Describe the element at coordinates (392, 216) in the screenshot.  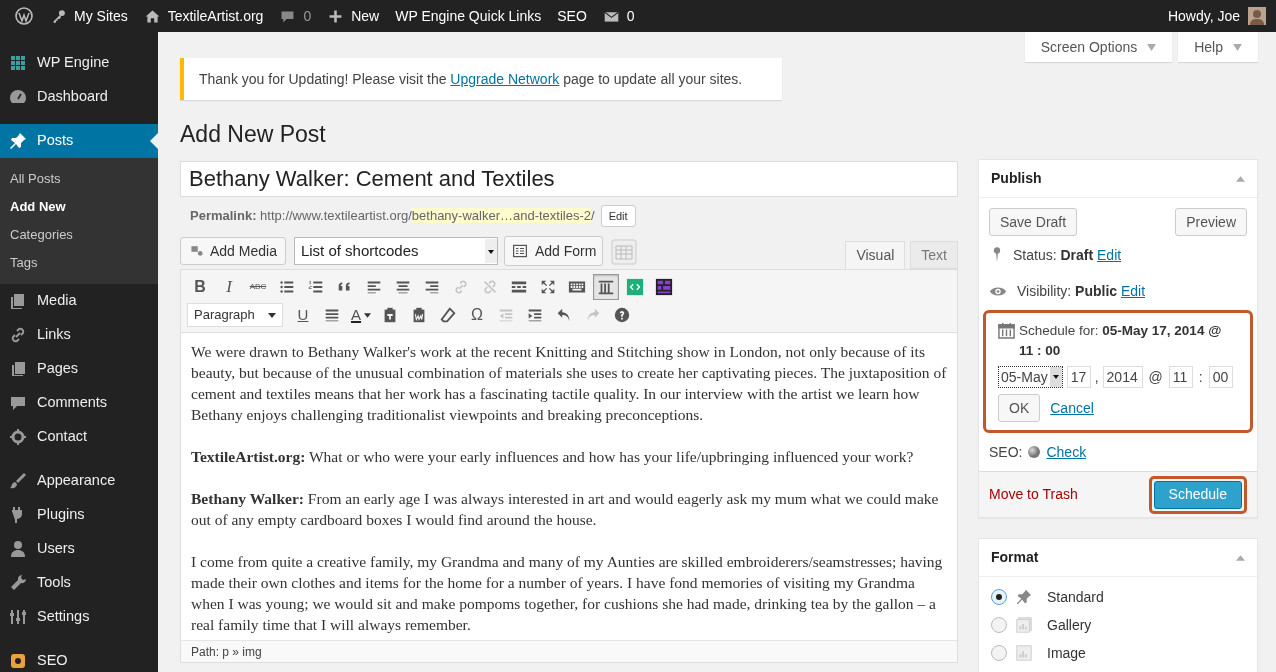
I see `permalink-text: Permalink: http://www.textileartist.org/bethany-walker…and-textiles-2/` at that location.